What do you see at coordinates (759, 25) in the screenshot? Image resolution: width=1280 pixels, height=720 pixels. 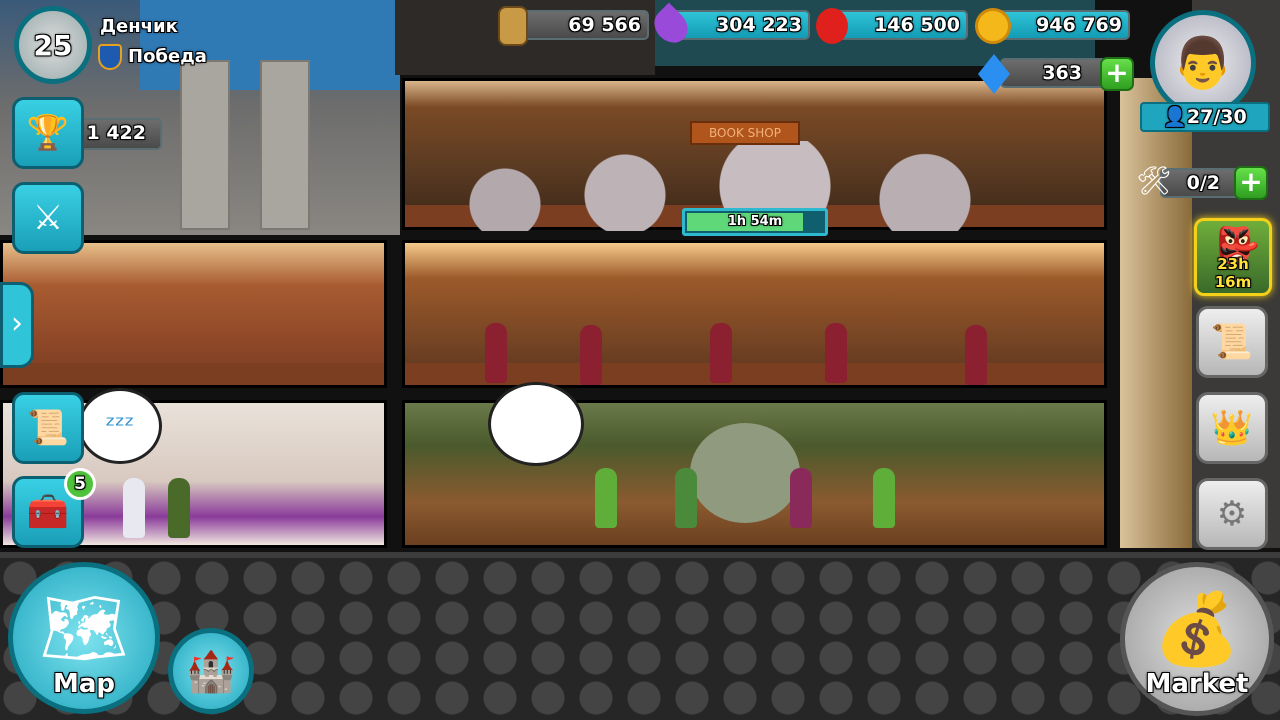 I see `mana-count: 304 223` at bounding box center [759, 25].